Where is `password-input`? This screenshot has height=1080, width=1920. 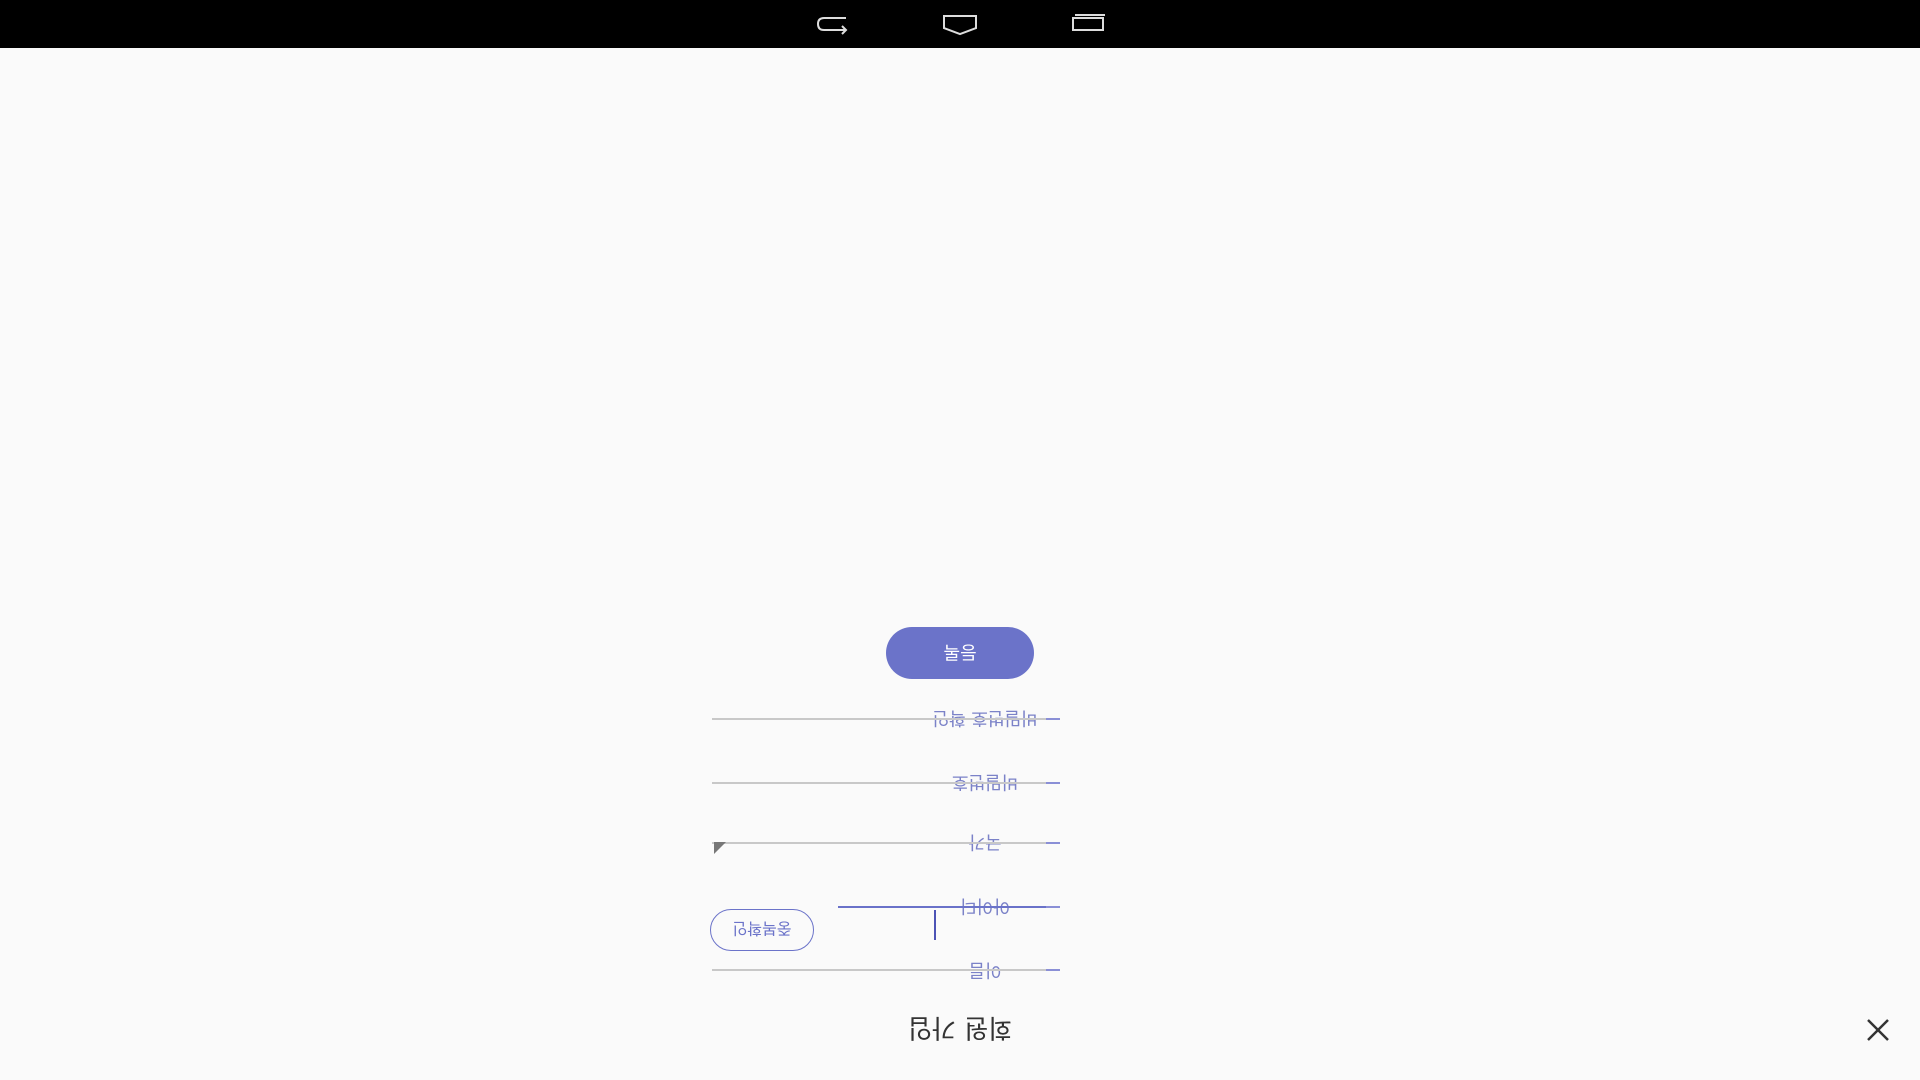 password-input is located at coordinates (879, 807).